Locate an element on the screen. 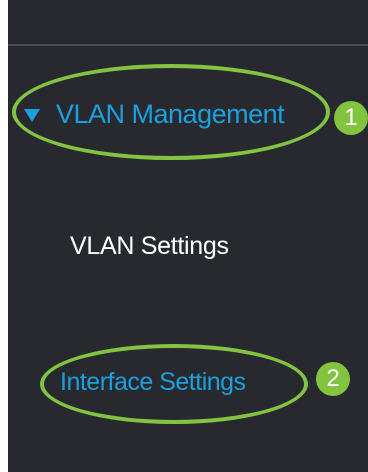 This screenshot has height=472, width=368. sidebar-section-label: VLAN Management is located at coordinates (170, 113).